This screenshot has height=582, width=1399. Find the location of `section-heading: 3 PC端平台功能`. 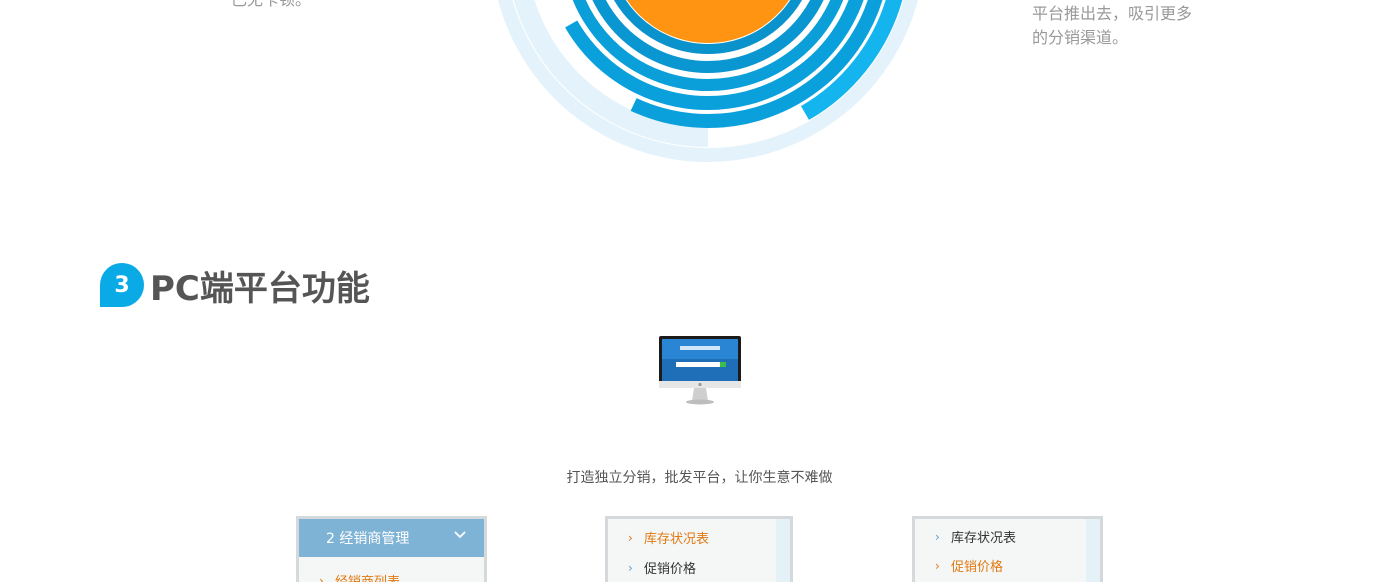

section-heading: 3 PC端平台功能 is located at coordinates (235, 285).